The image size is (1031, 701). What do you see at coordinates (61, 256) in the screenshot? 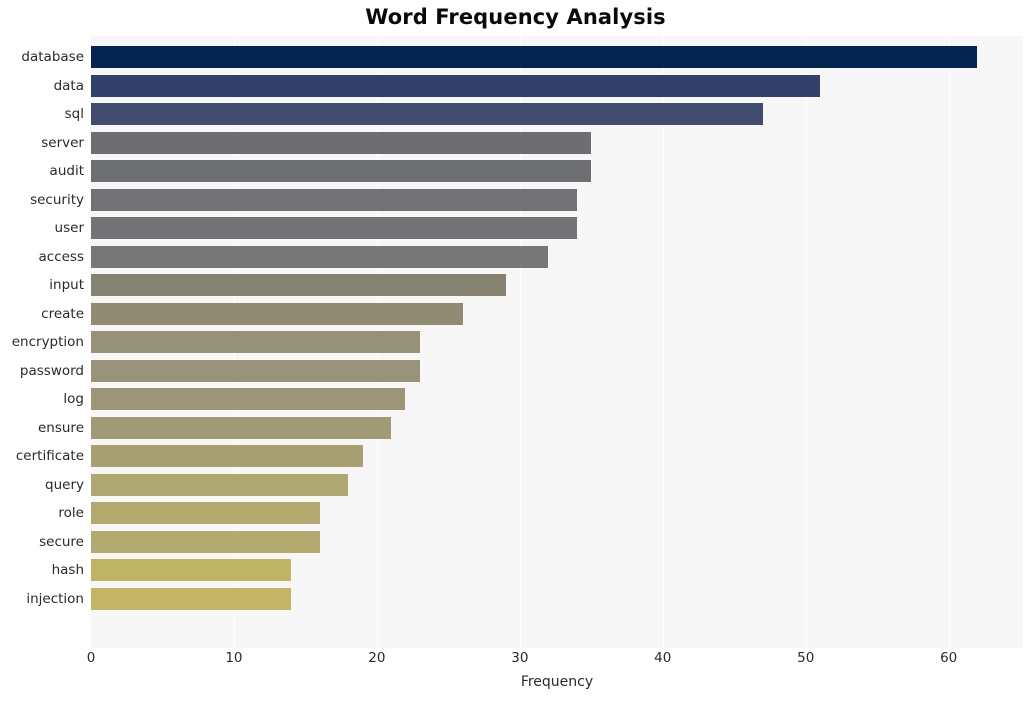
I see `y-tick-label-access: access` at bounding box center [61, 256].